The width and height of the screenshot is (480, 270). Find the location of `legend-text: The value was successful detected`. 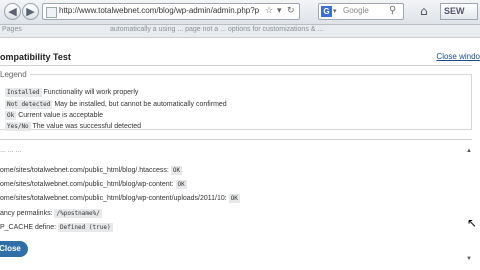

legend-text: The value was successful detected is located at coordinates (87, 126).